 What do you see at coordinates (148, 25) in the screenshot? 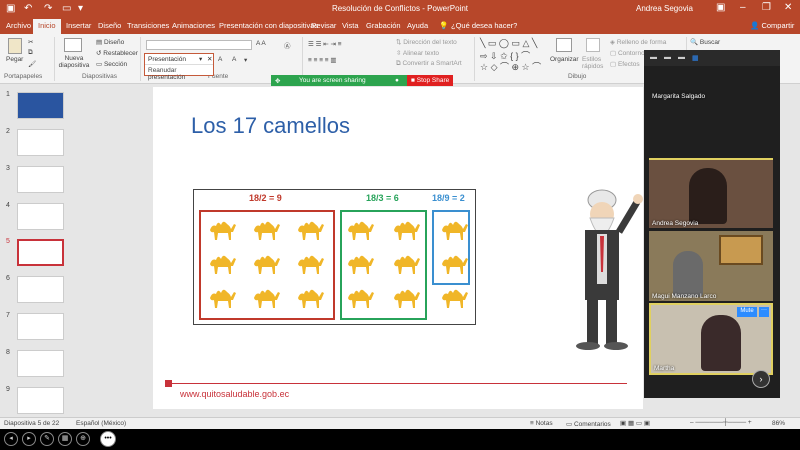
I see `tab-transiciones: Transiciones` at bounding box center [148, 25].